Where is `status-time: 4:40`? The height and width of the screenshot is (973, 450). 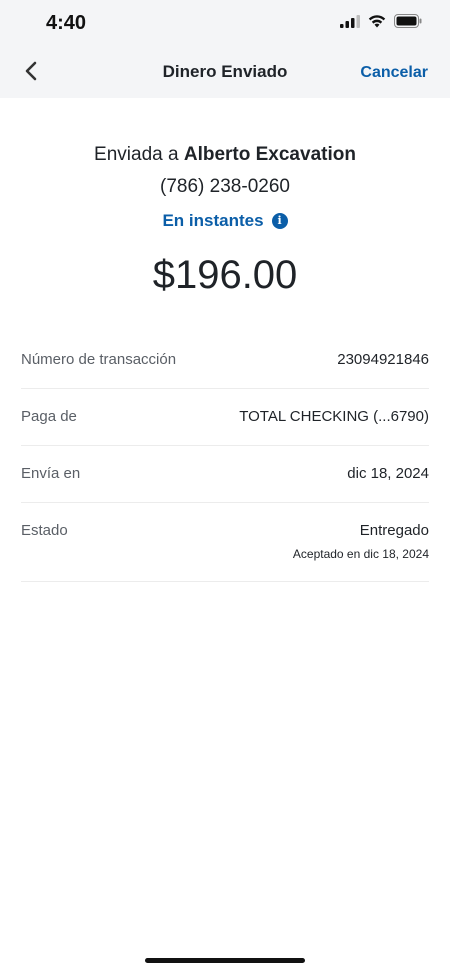
status-time: 4:40 is located at coordinates (66, 23).